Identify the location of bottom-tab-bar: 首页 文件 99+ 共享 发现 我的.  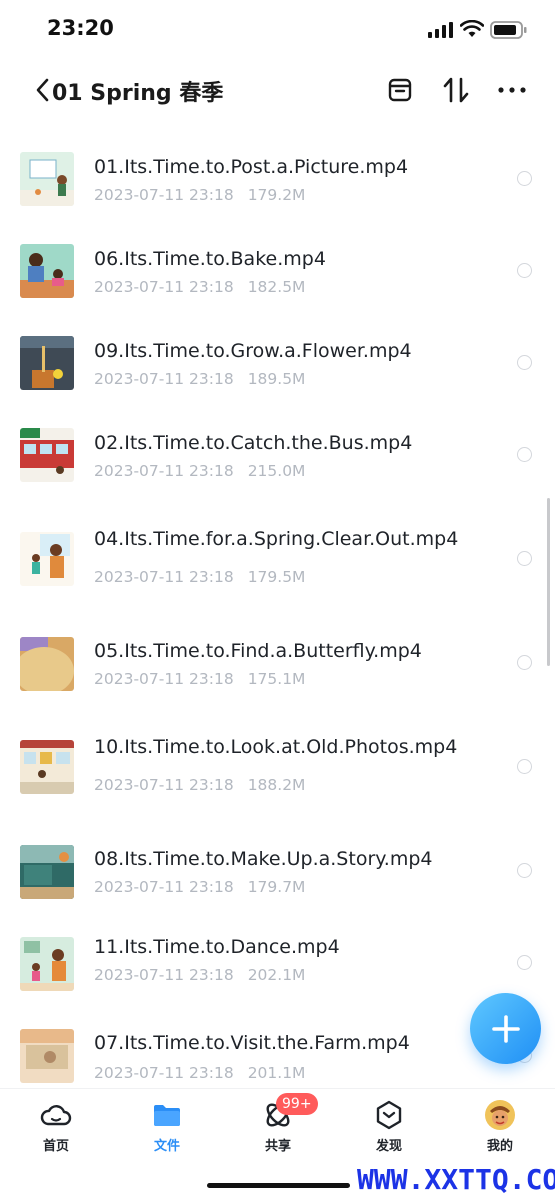
(277, 1124).